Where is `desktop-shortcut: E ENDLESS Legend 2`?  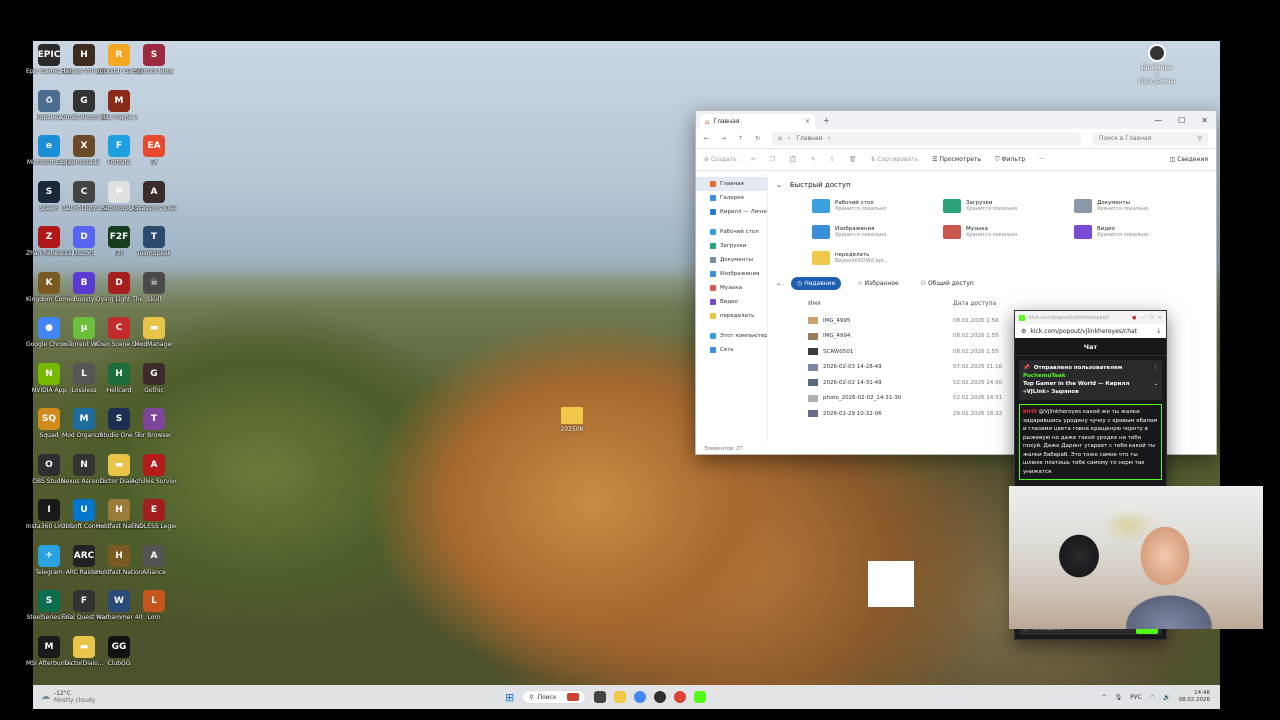 desktop-shortcut: E ENDLESS Legend 2 is located at coordinates (154, 514).